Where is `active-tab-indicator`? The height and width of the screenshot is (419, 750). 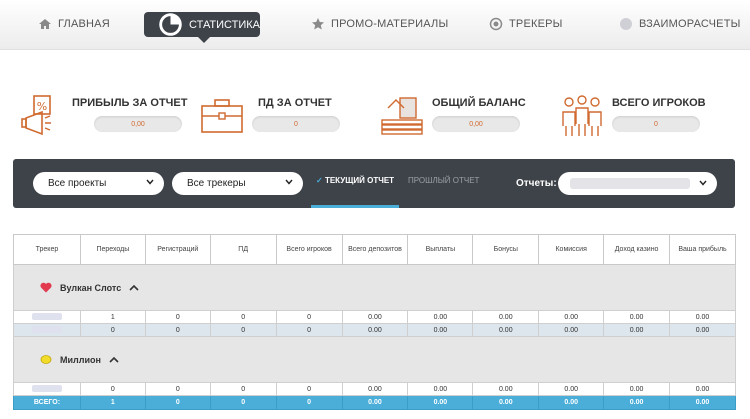 active-tab-indicator is located at coordinates (355, 206).